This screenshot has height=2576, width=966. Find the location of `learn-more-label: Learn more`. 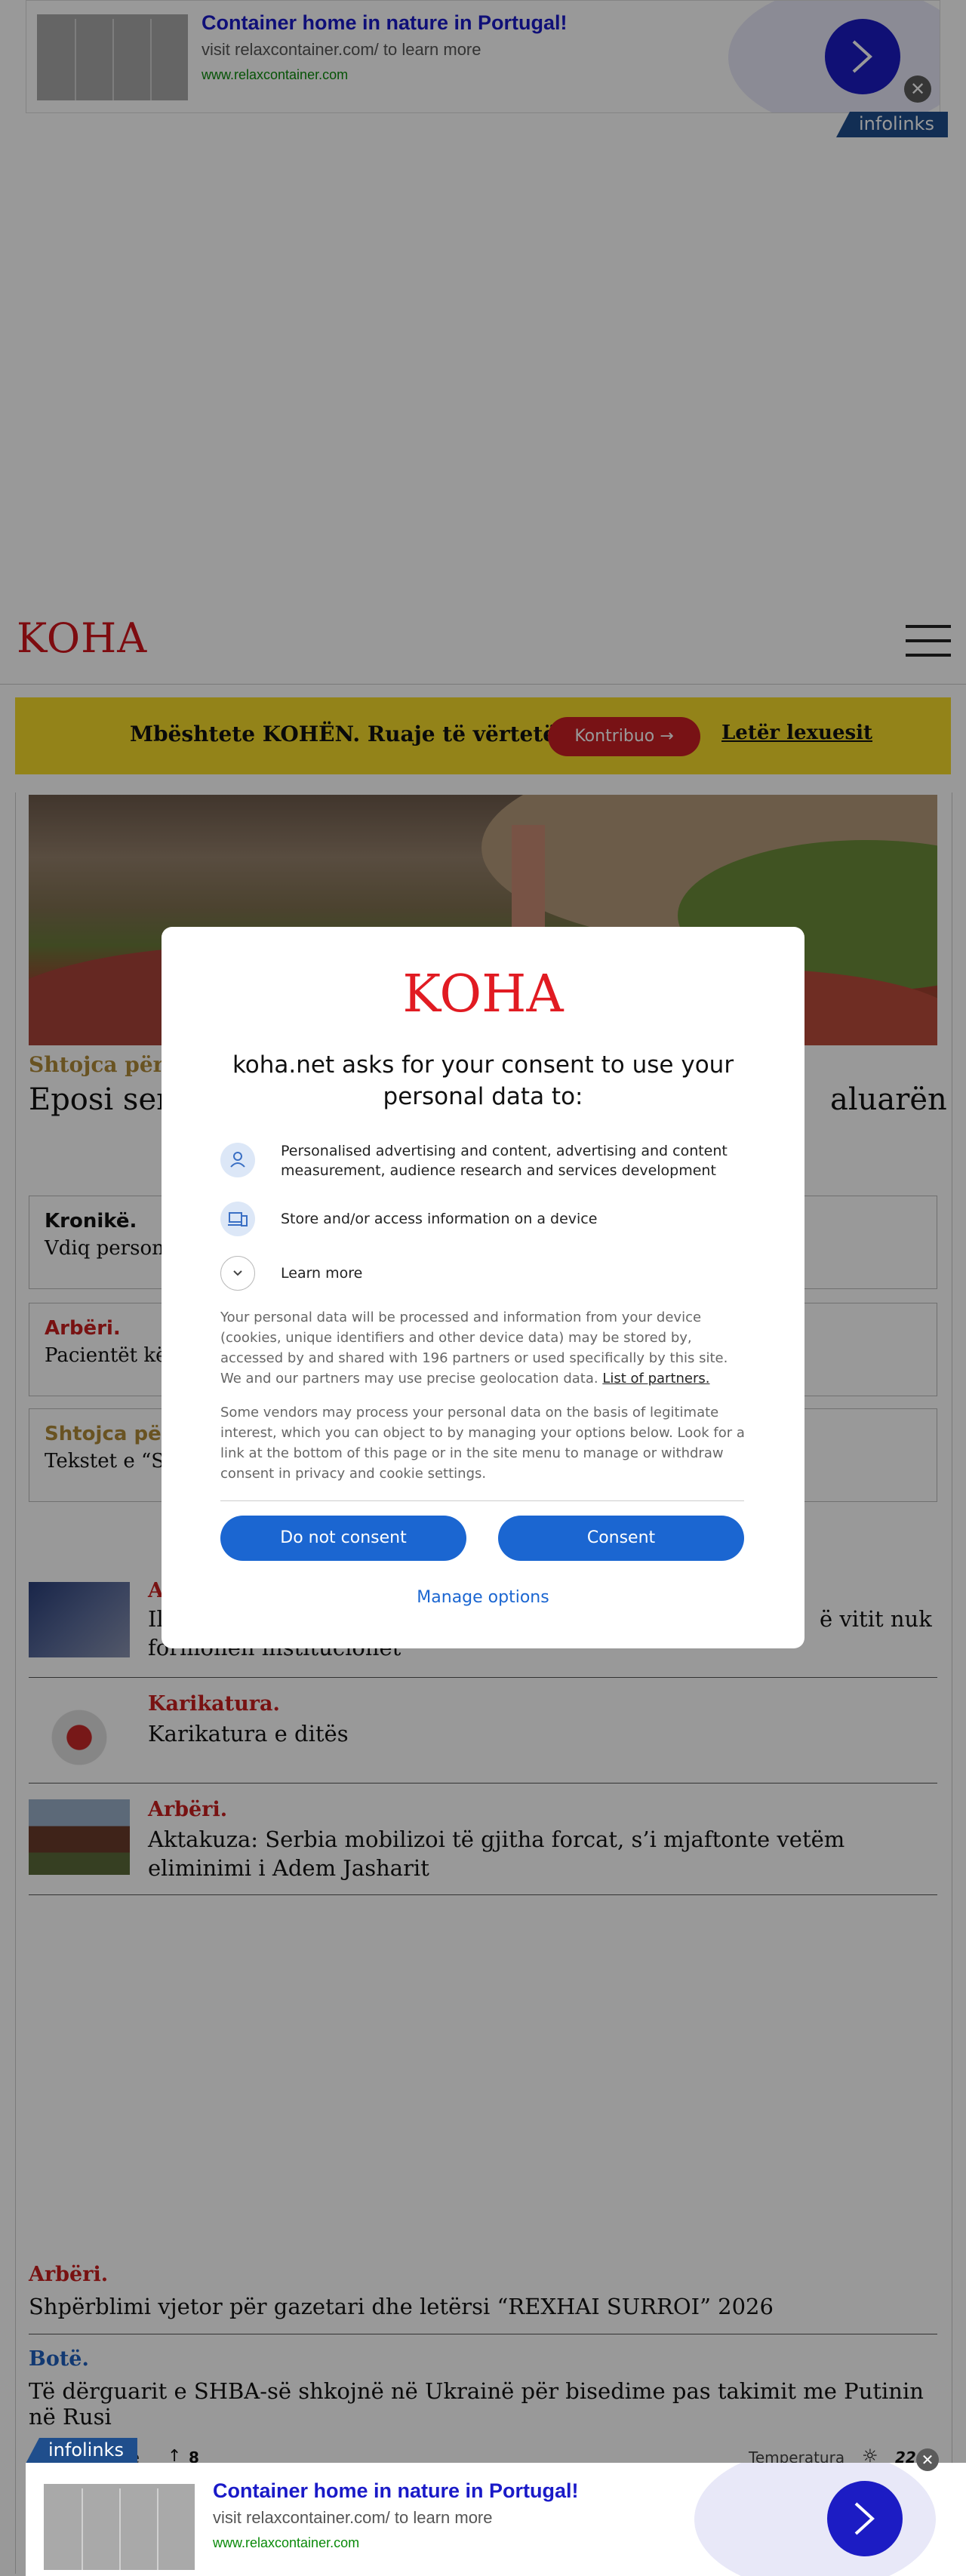

learn-more-label: Learn more is located at coordinates (321, 1273).